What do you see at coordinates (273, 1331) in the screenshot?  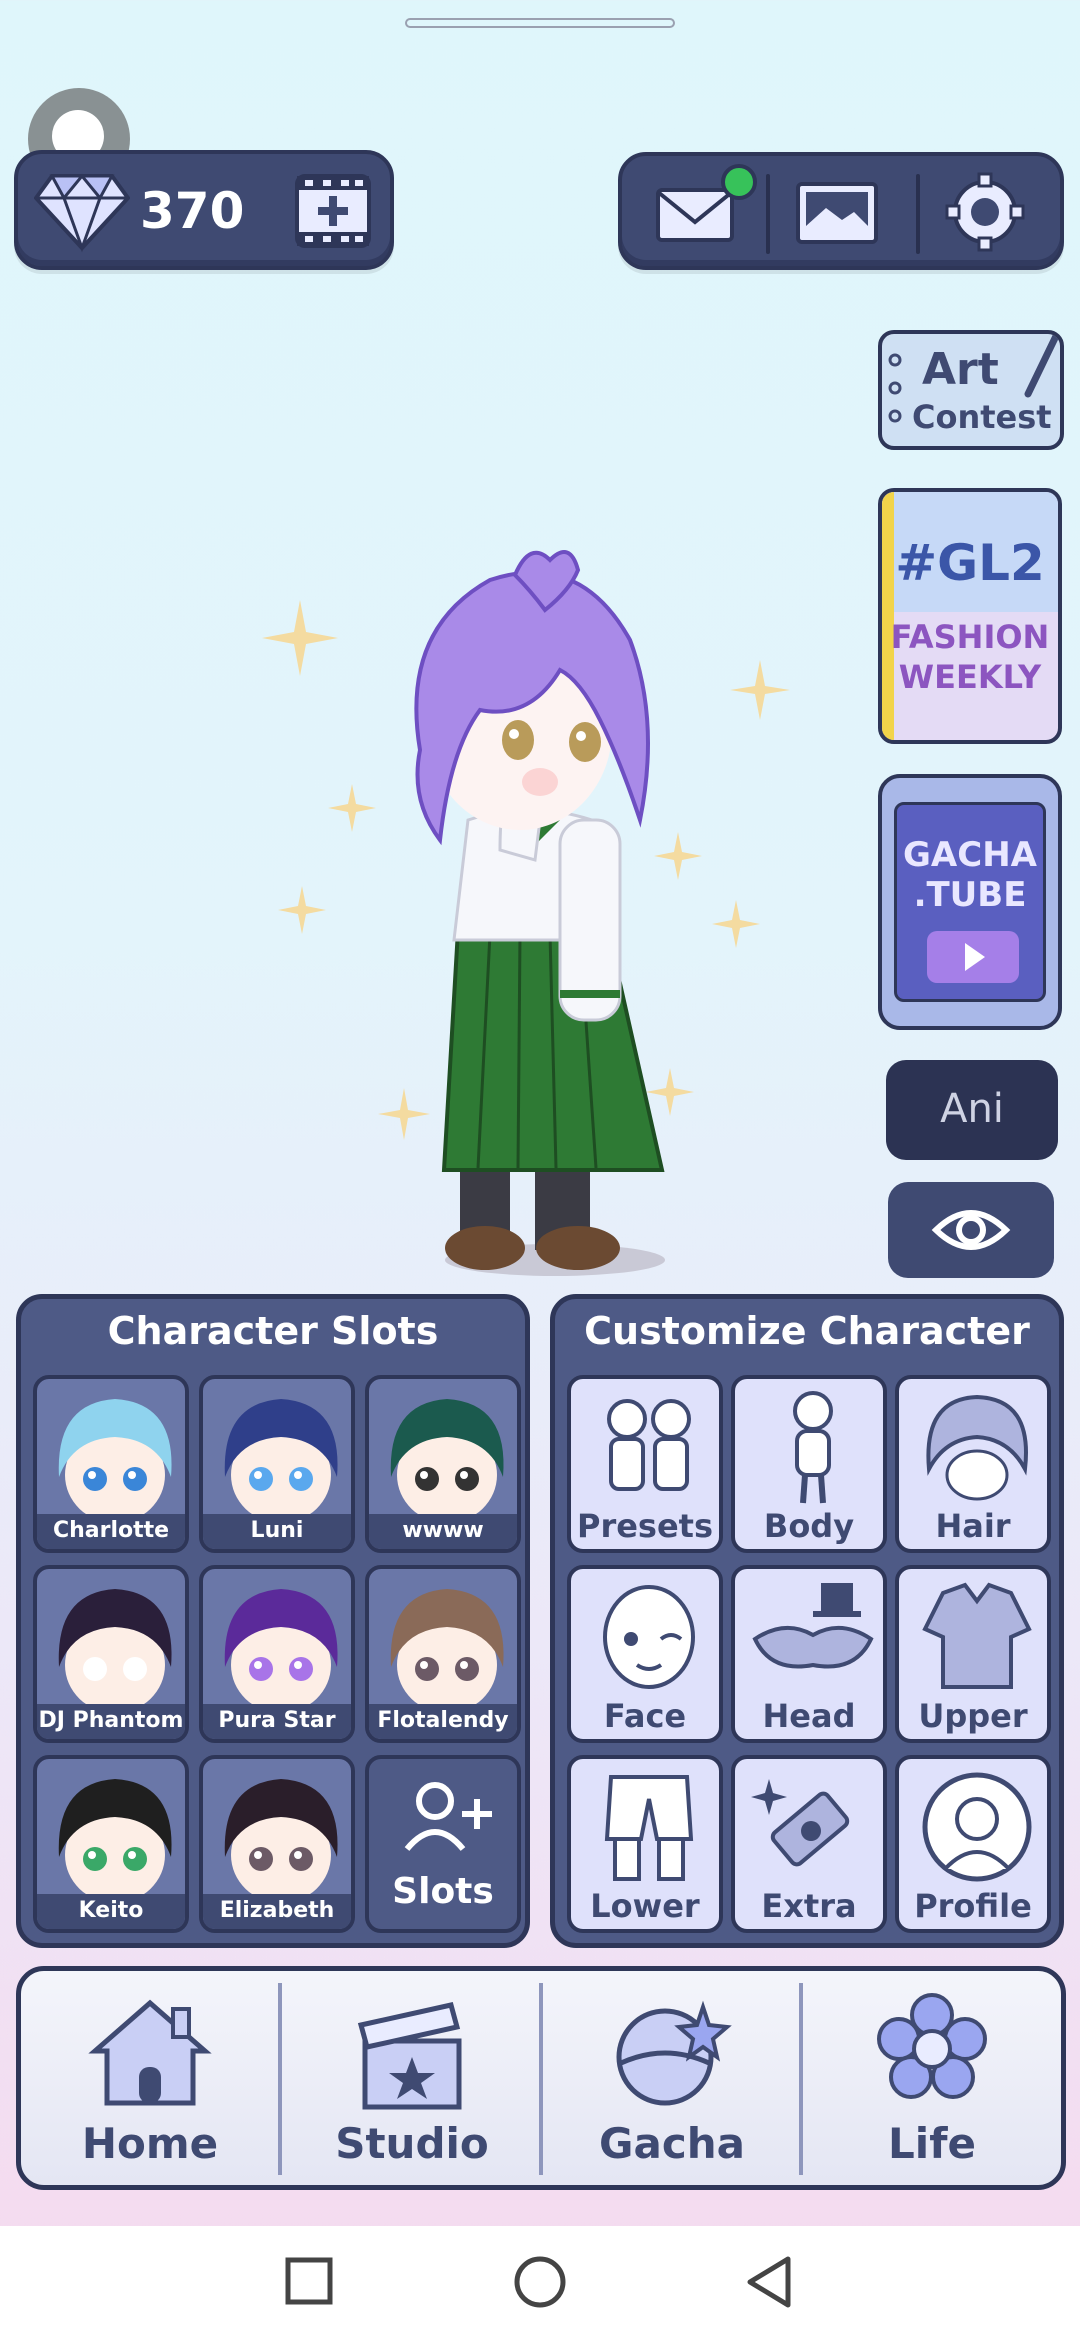 I see `character-slots-title: Character Slots` at bounding box center [273, 1331].